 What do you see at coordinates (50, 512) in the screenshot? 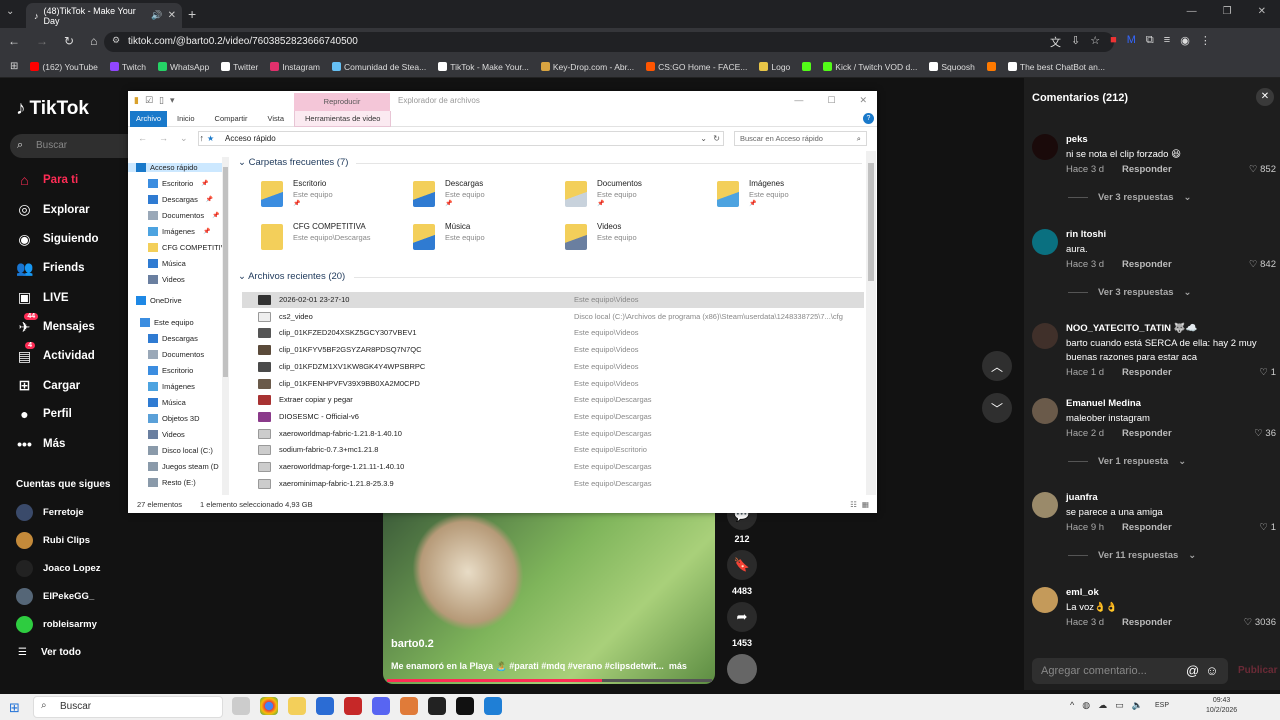
I see `following-account: Ferretoje` at bounding box center [50, 512].